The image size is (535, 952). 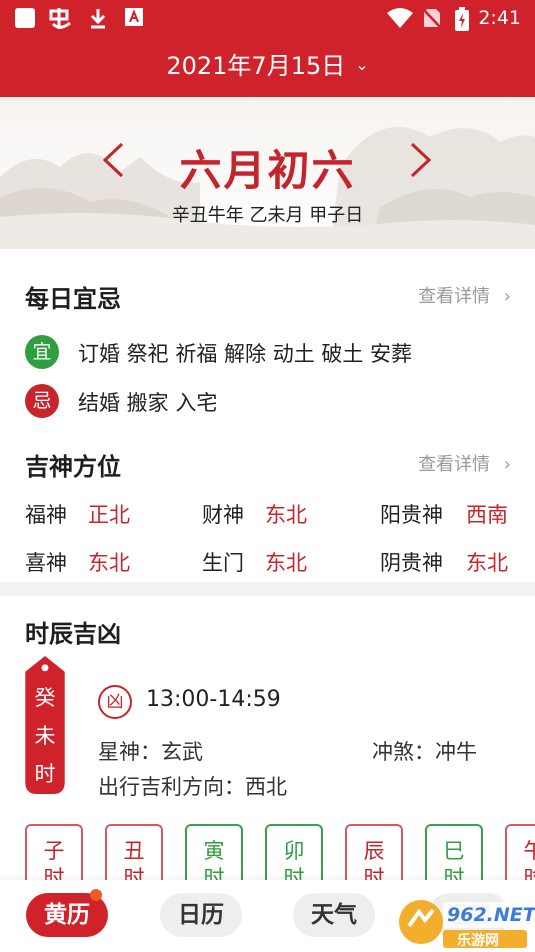 I want to click on tag-char: 未, so click(x=45, y=736).